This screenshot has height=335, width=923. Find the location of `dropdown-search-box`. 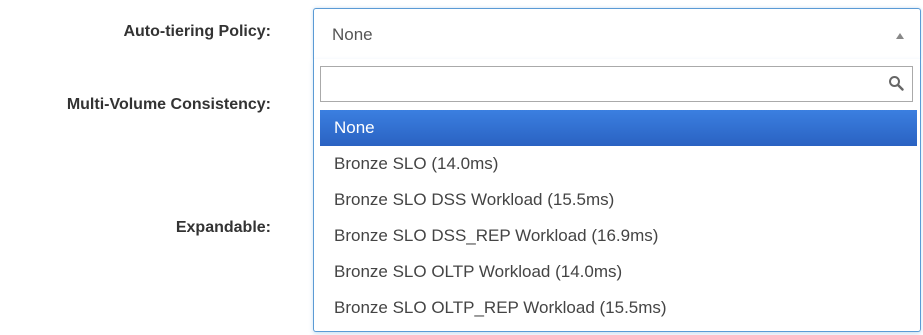

dropdown-search-box is located at coordinates (616, 84).